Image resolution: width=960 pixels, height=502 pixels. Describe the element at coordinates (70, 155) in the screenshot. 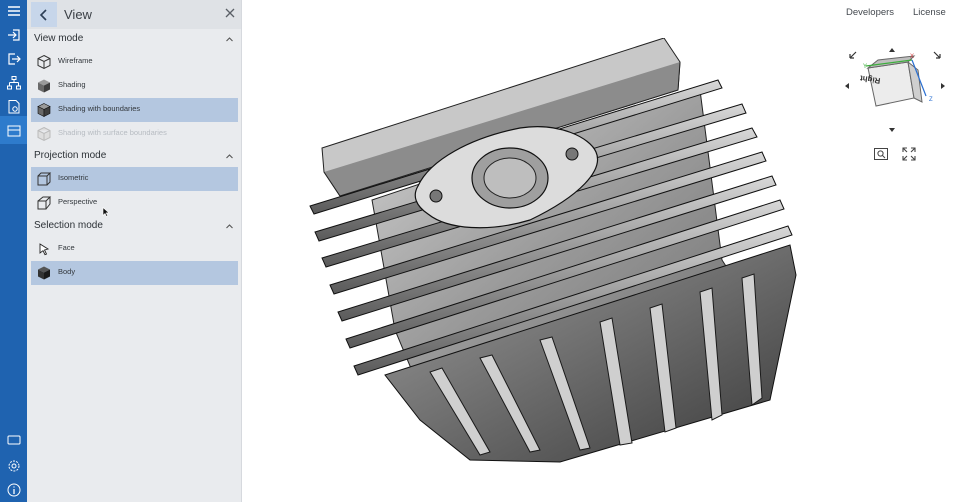

I see `section-title: Projection mode` at that location.